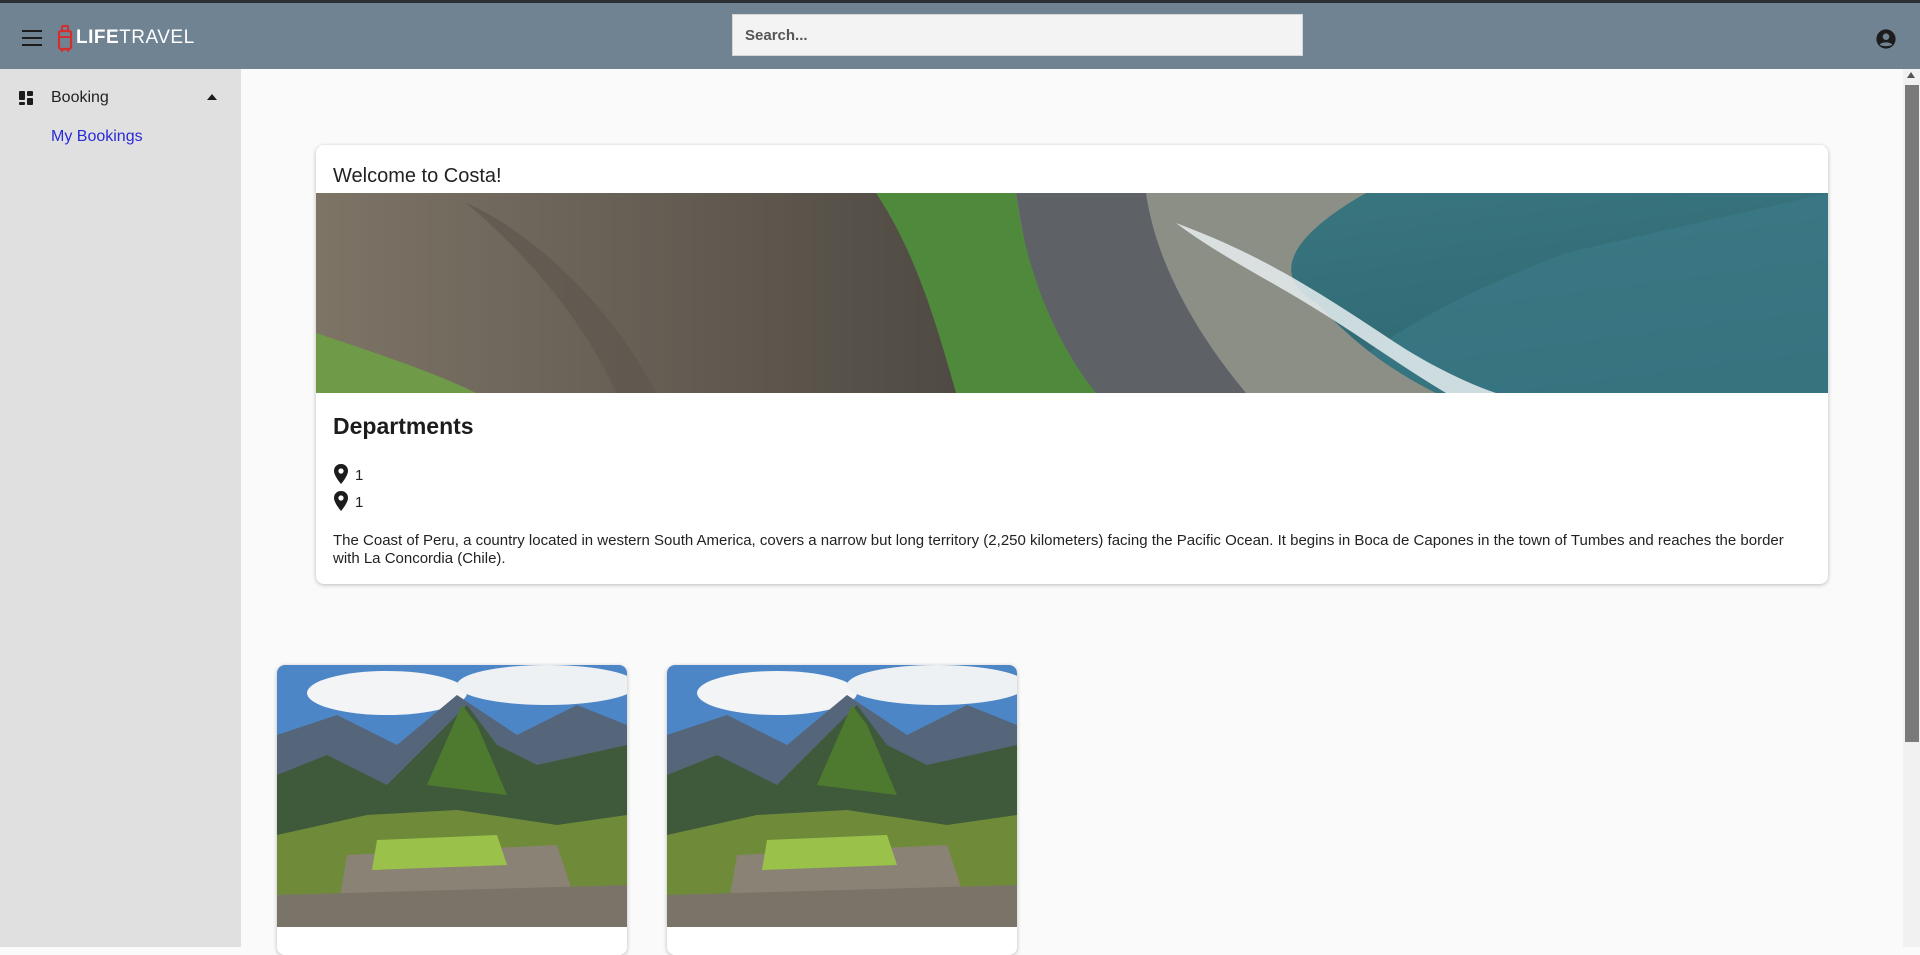 The width and height of the screenshot is (1920, 955). Describe the element at coordinates (403, 426) in the screenshot. I see `departments-heading: Departments` at that location.